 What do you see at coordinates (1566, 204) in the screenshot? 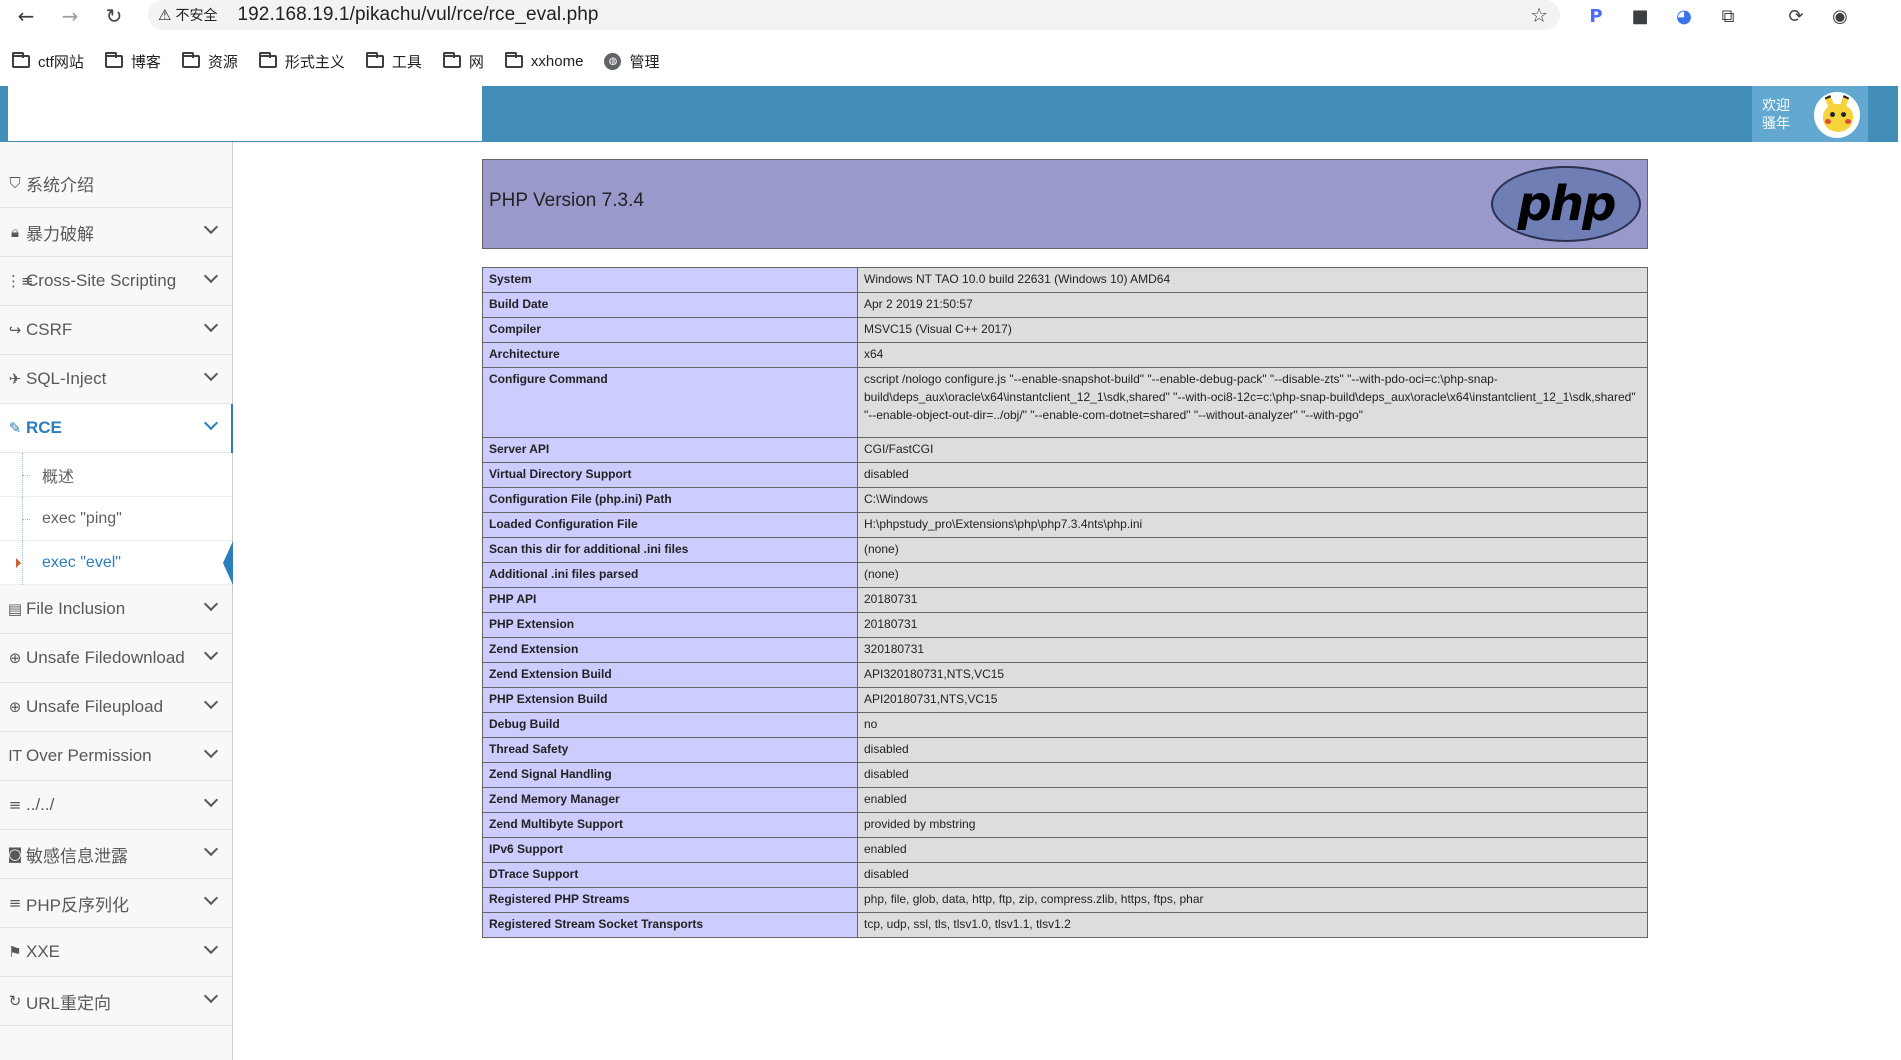
I see `php-logo: php` at bounding box center [1566, 204].